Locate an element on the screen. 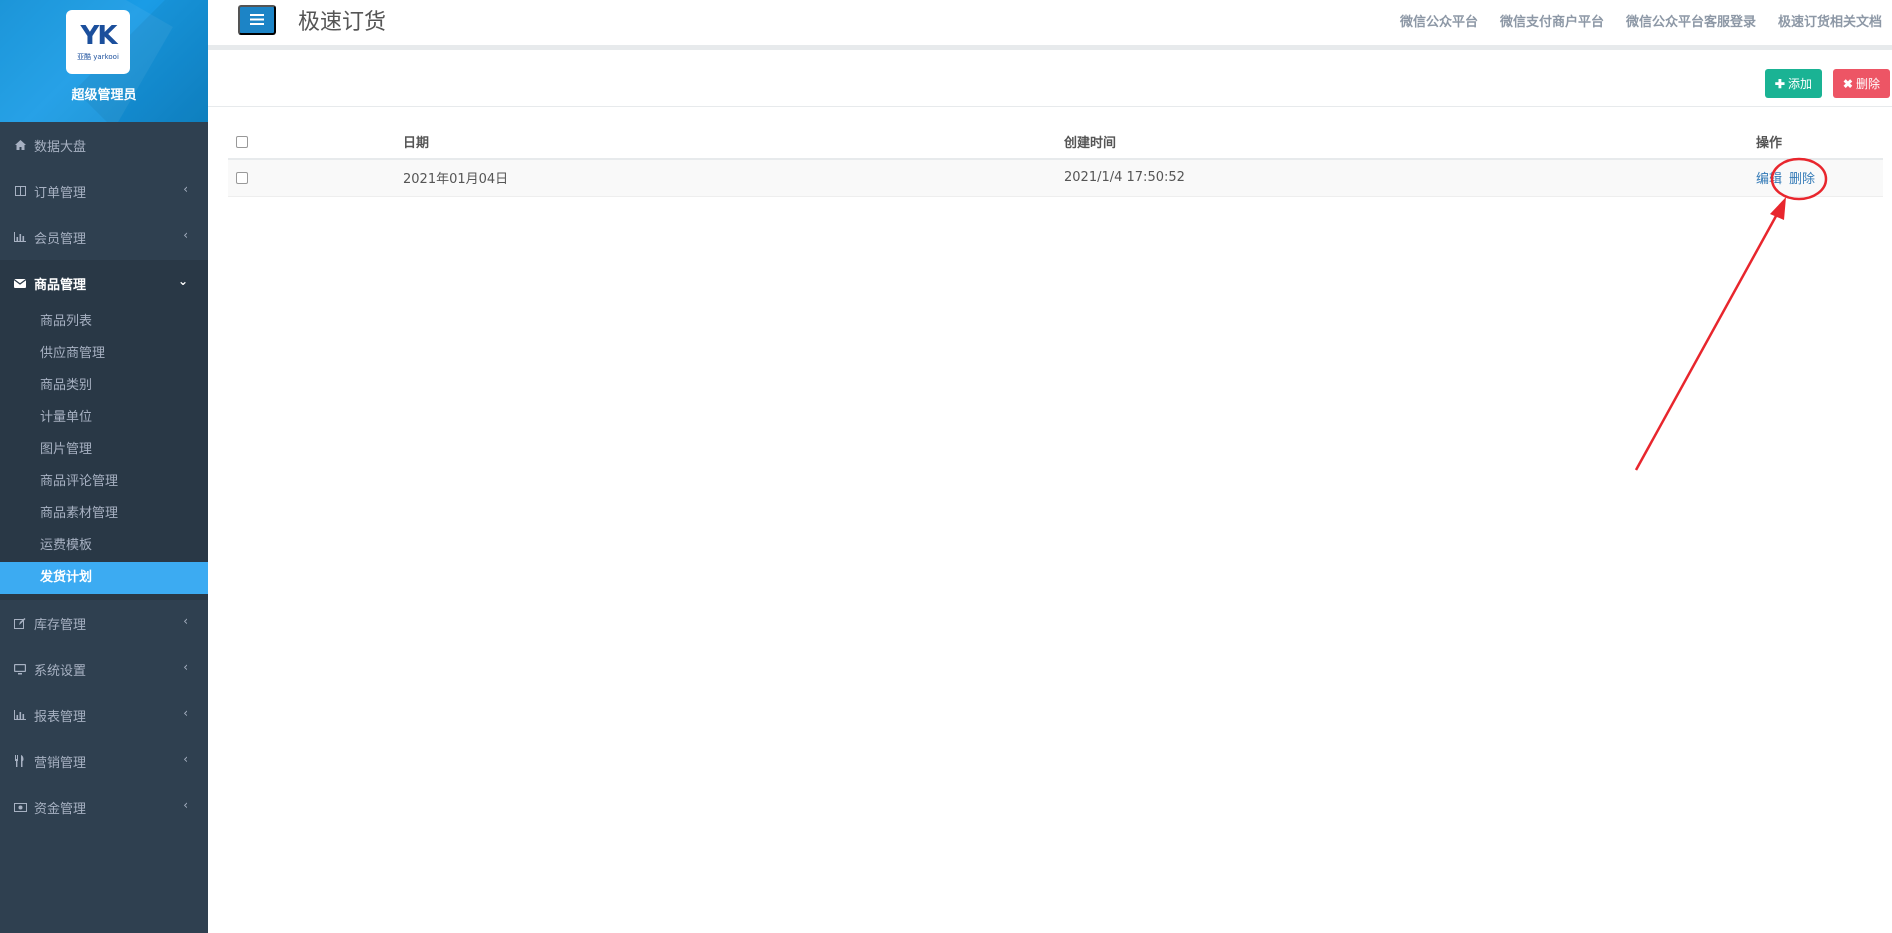  hamburger-icon is located at coordinates (257, 20).